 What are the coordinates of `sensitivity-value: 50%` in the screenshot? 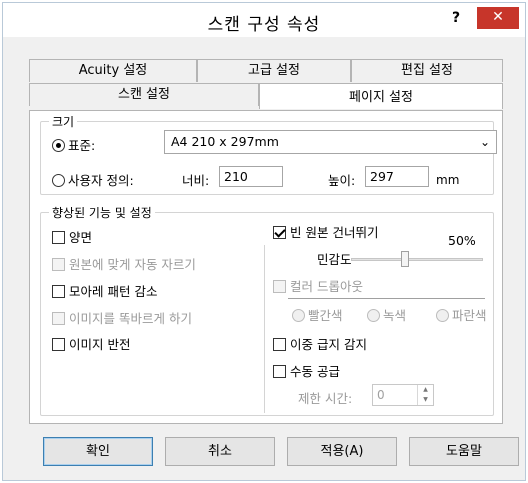 It's located at (462, 240).